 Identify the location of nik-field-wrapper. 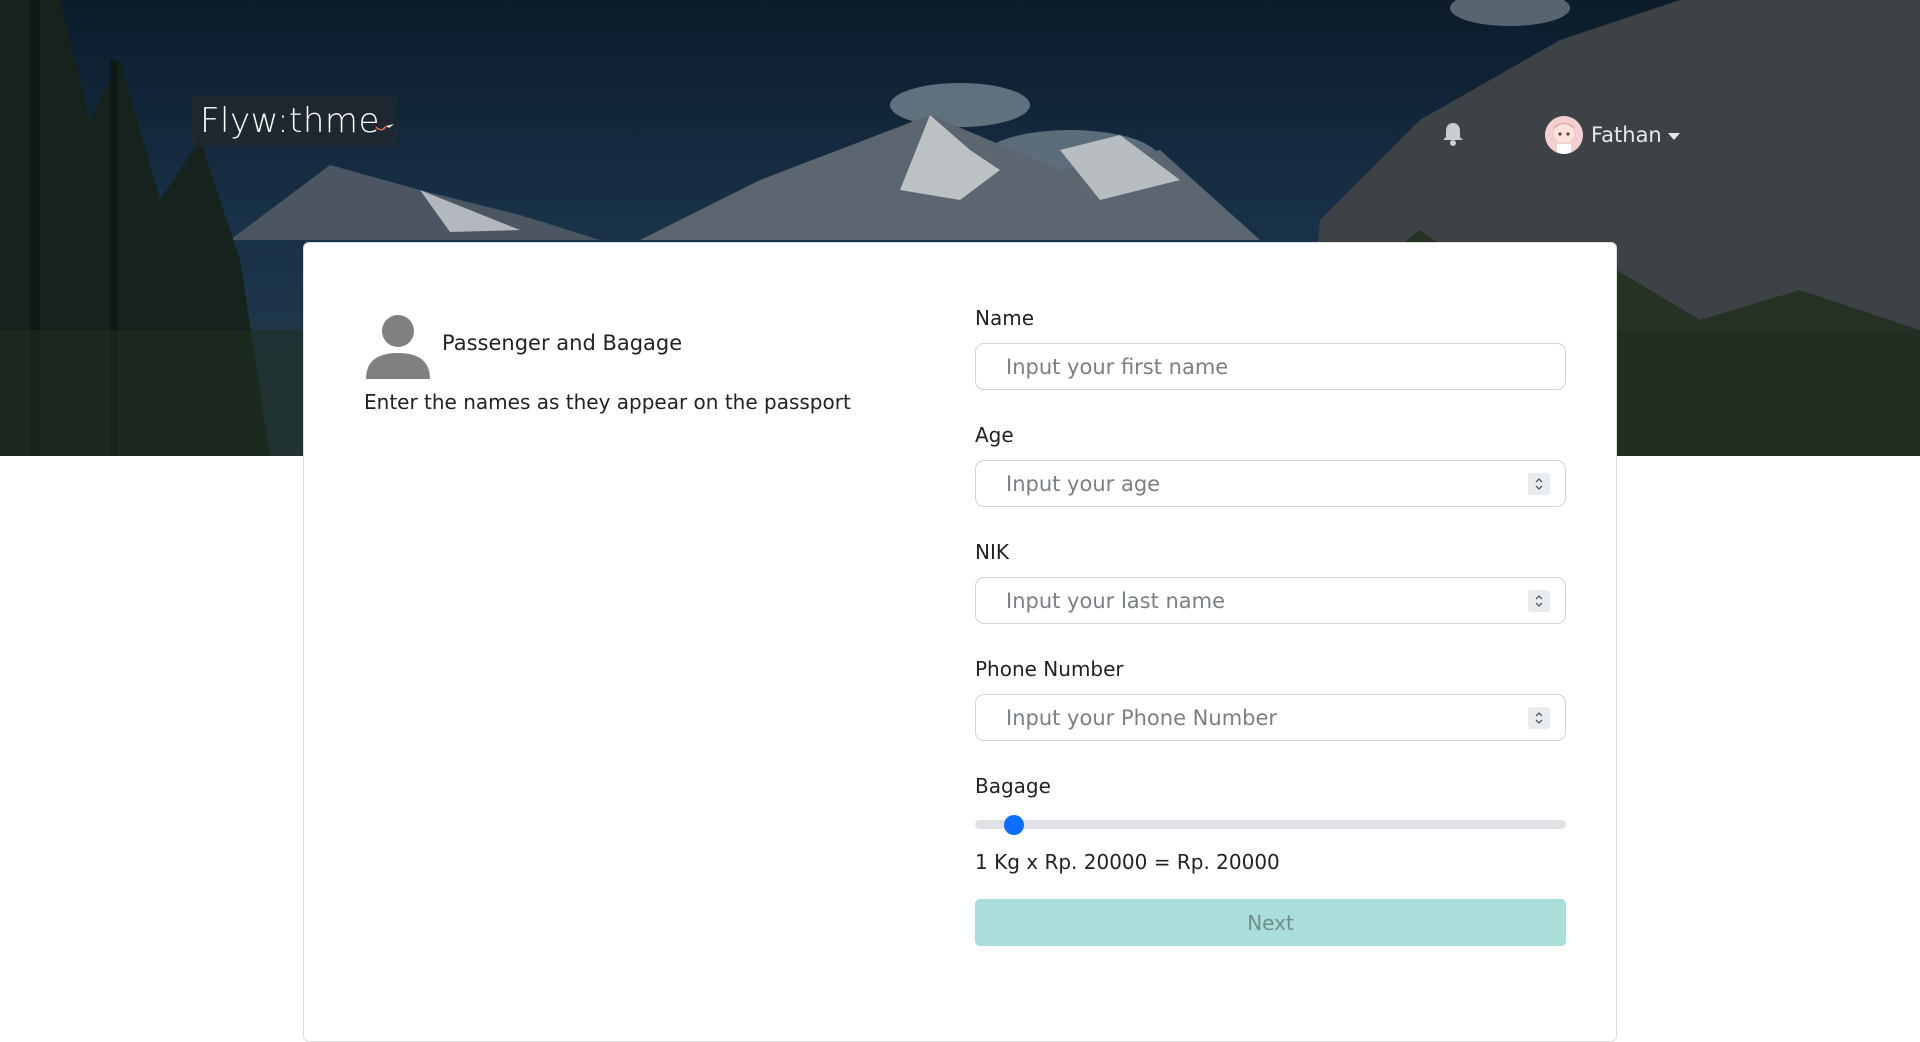
(1270, 600).